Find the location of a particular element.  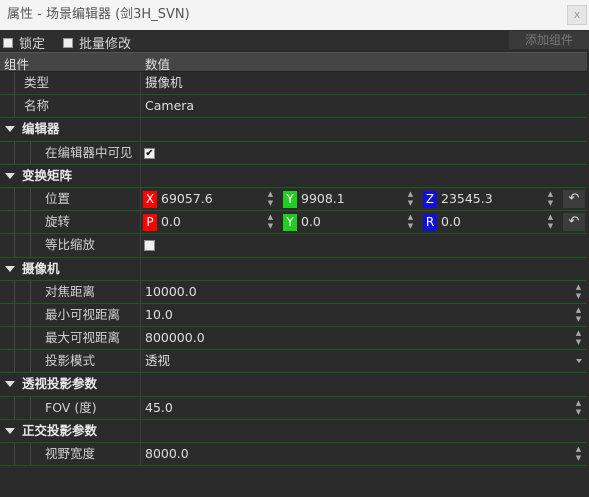

view-width-value: 8000.0 is located at coordinates (167, 454).